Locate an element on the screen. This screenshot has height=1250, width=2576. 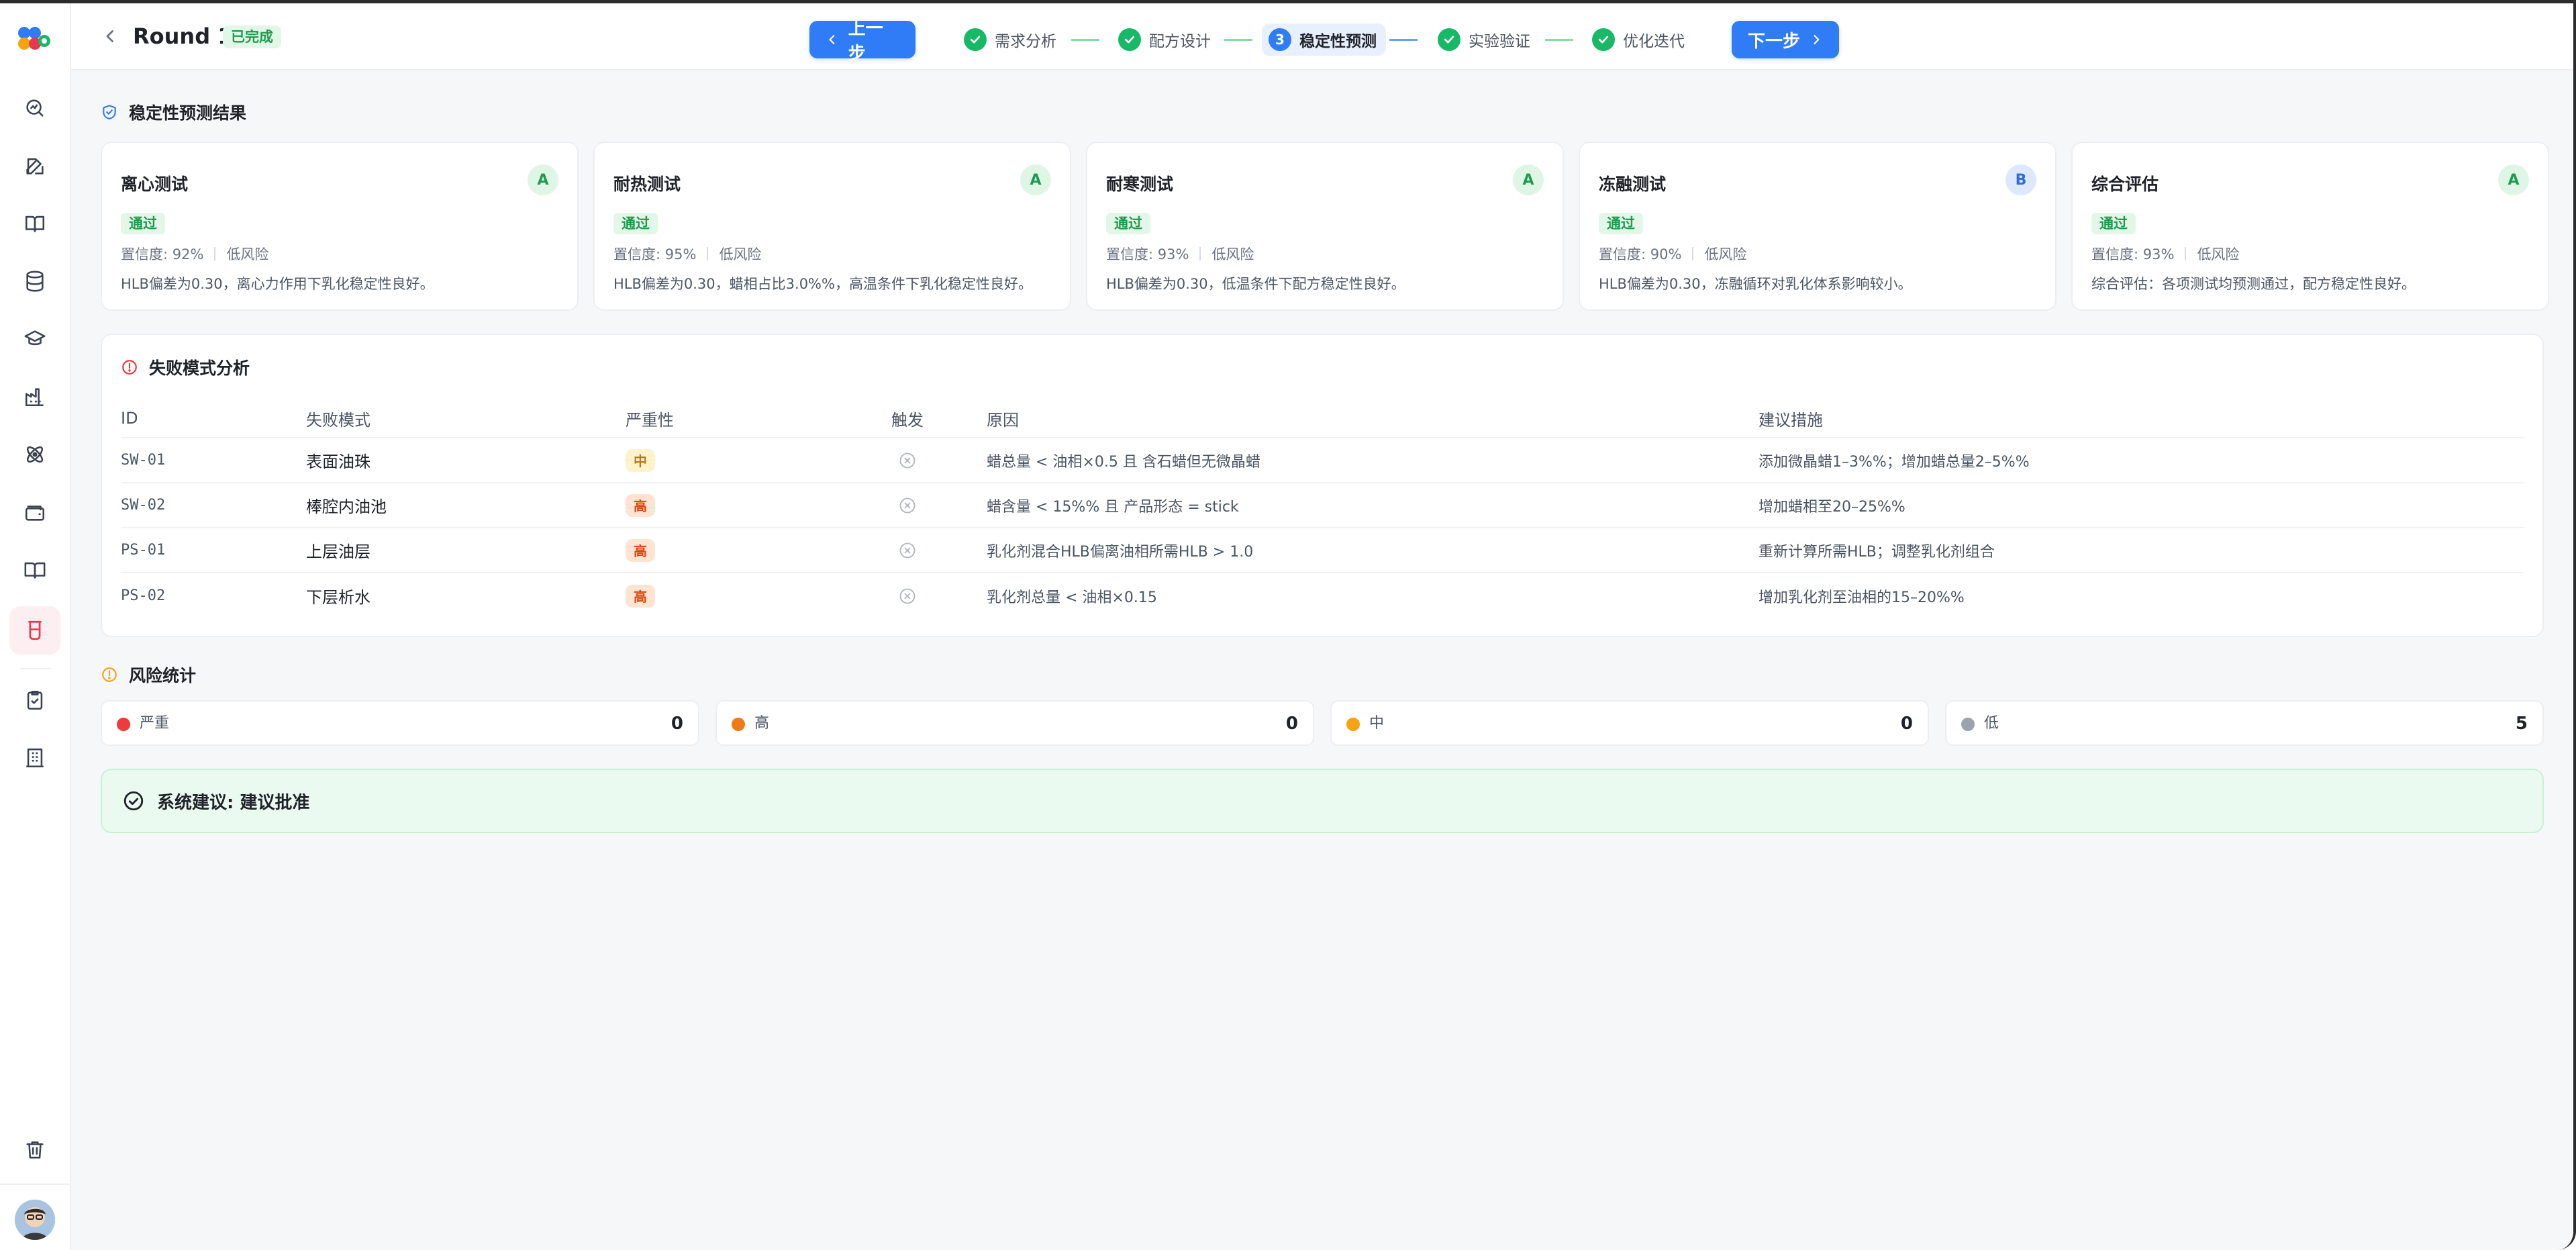
book-open-icon is located at coordinates (35, 224).